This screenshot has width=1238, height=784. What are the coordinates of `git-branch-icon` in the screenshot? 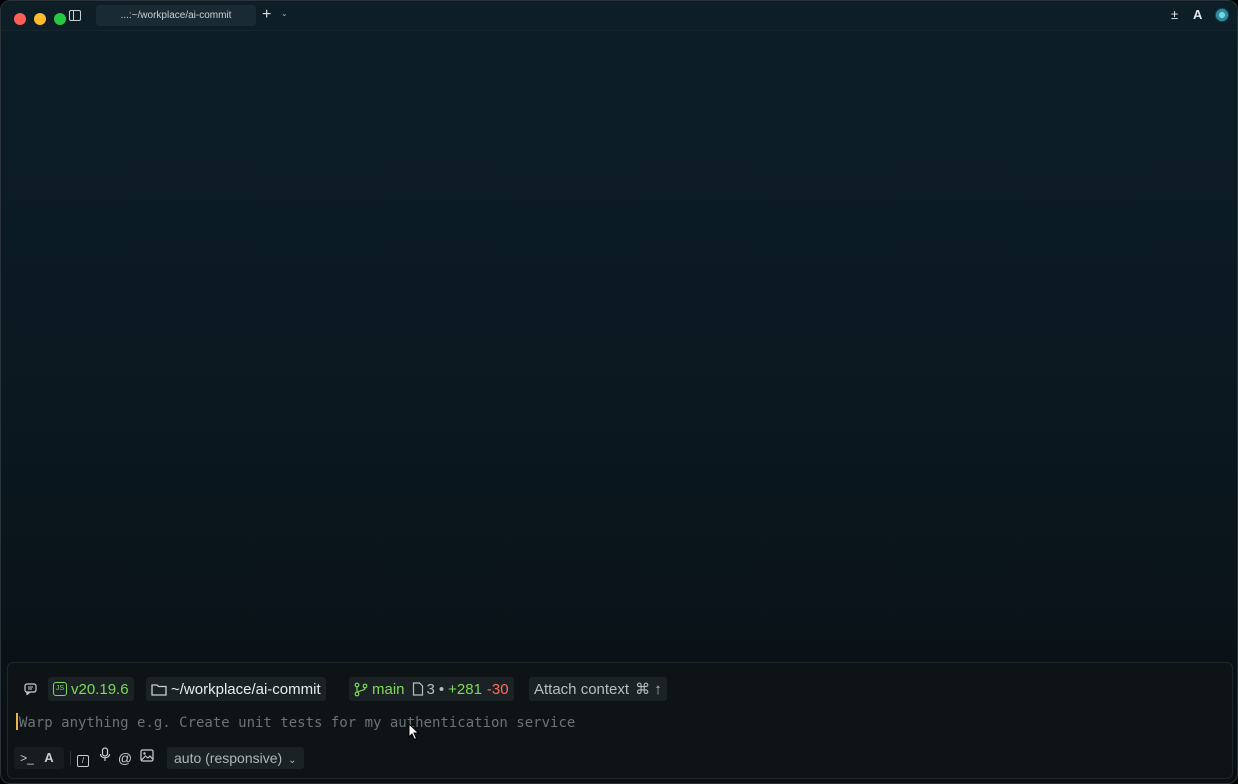 It's located at (361, 689).